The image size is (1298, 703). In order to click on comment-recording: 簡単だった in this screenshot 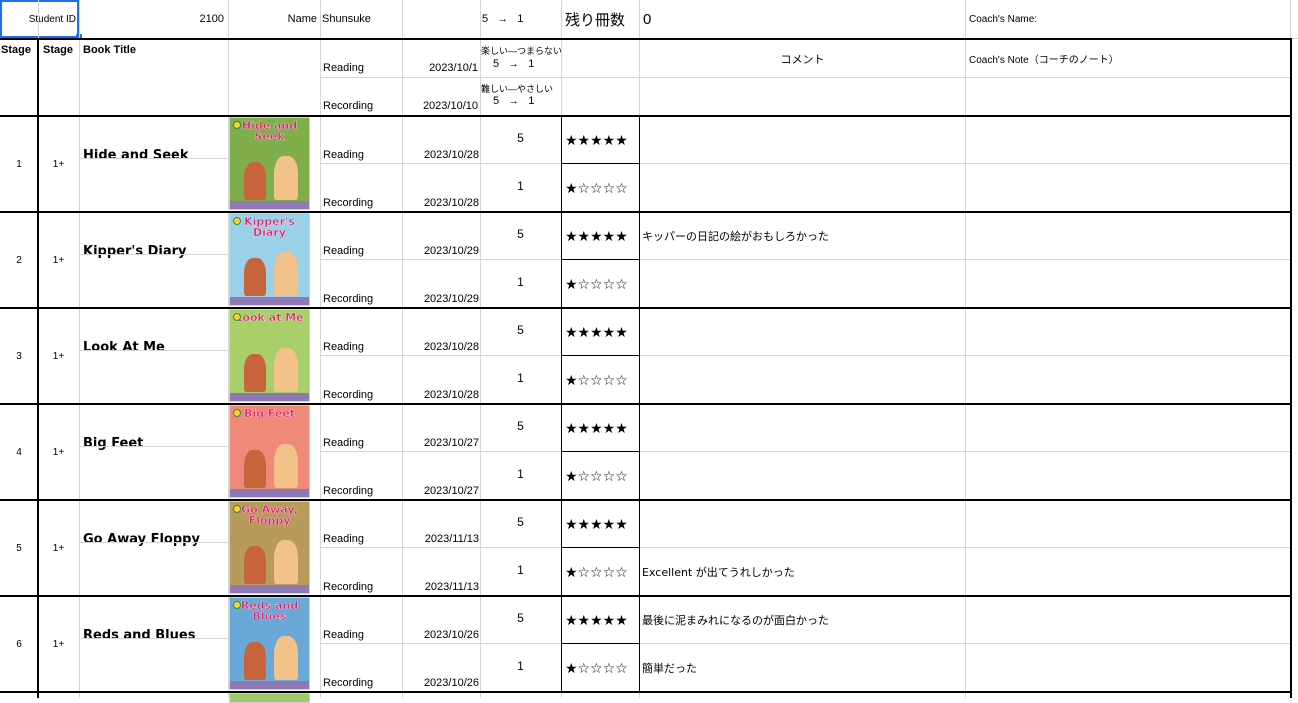, I will do `click(803, 668)`.